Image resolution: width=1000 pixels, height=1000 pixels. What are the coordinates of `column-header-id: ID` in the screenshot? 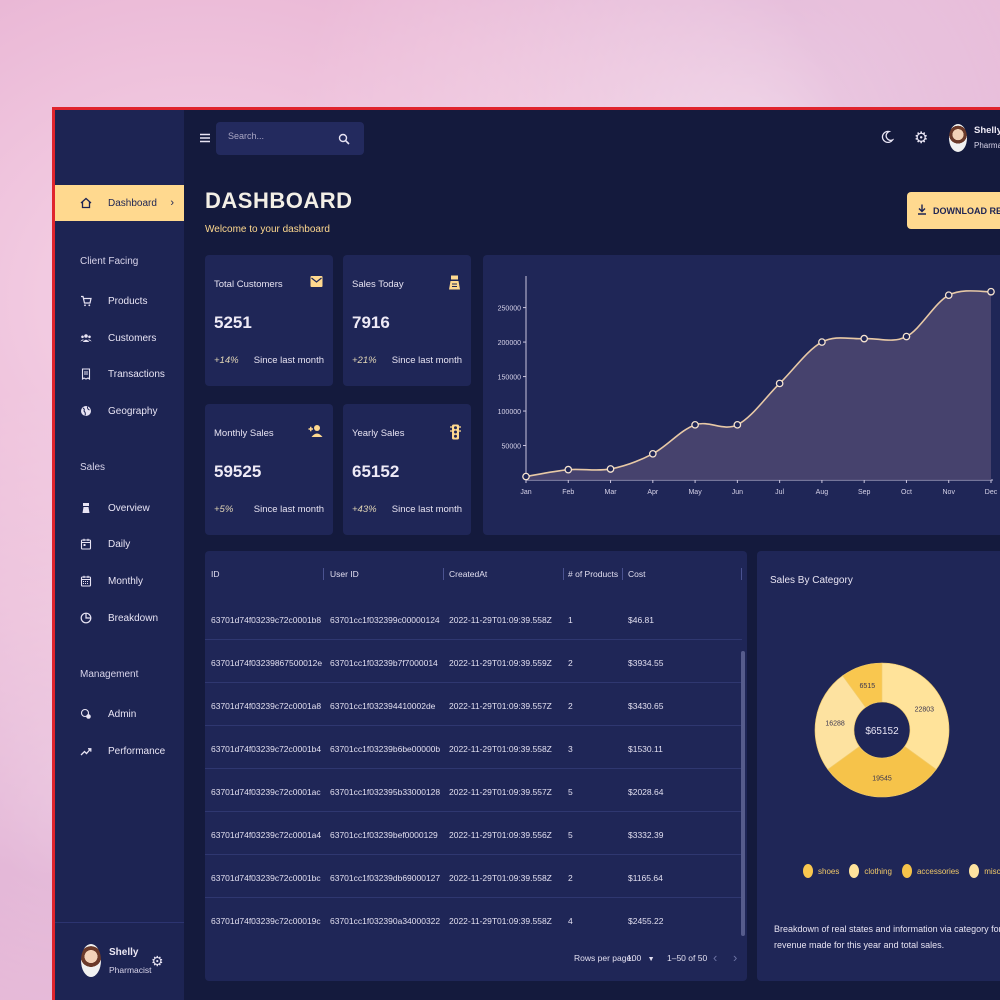 It's located at (215, 574).